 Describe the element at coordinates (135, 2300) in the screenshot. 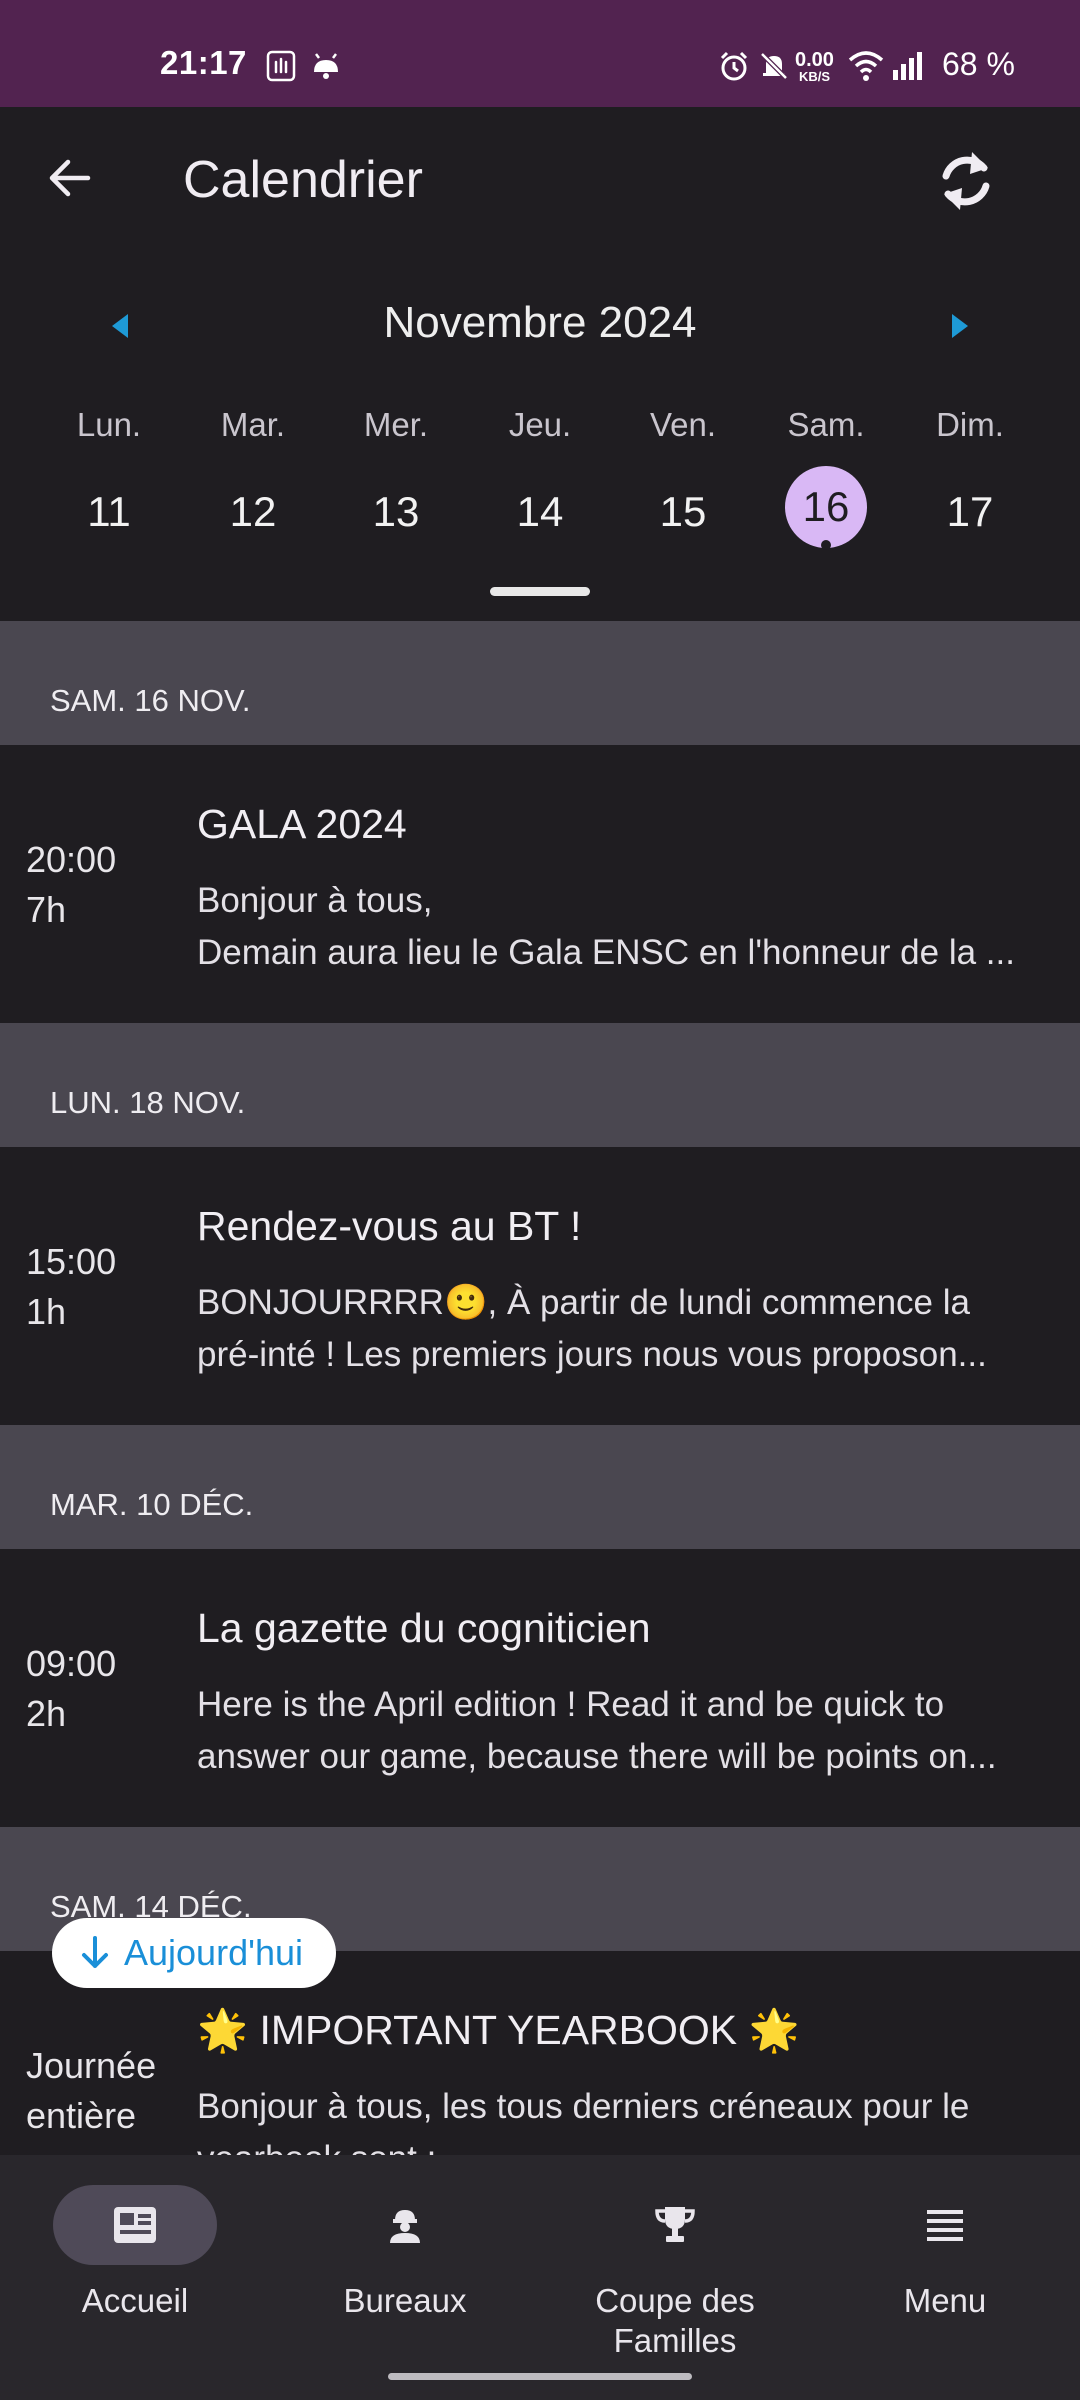

I see `nav-label: Accueil` at that location.